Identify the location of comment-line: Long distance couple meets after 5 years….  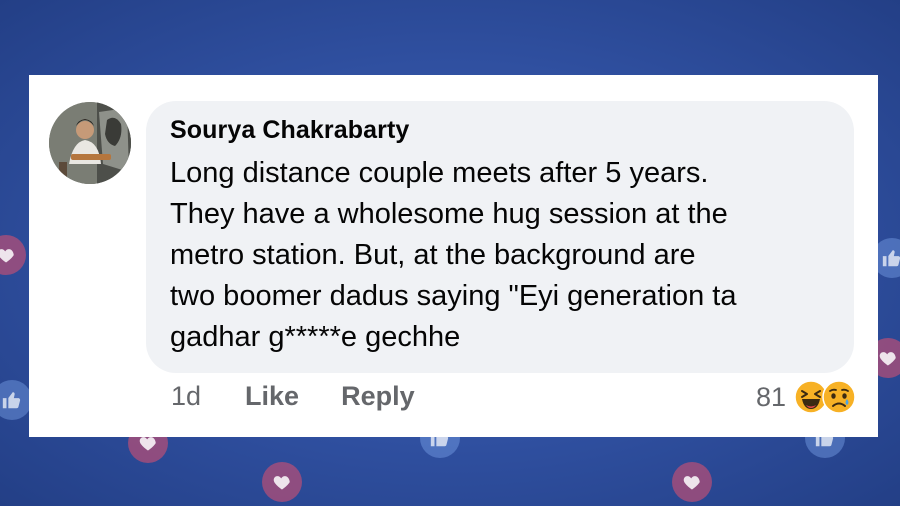
(439, 173).